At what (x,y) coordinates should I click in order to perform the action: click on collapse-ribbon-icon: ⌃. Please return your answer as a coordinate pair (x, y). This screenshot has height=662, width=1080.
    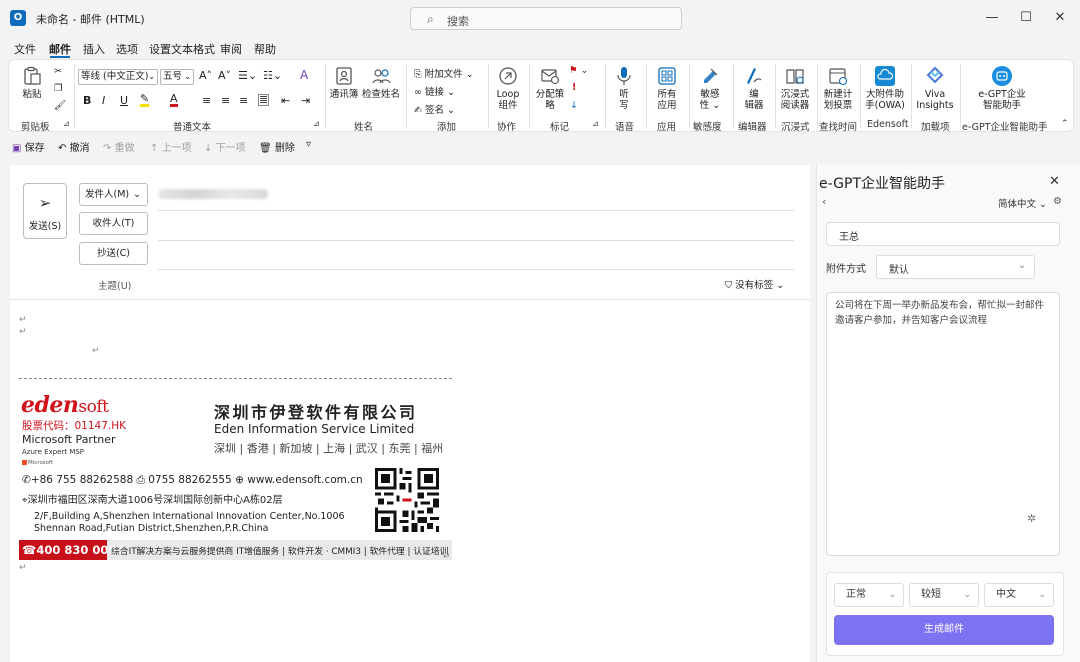
    Looking at the image, I should click on (1065, 124).